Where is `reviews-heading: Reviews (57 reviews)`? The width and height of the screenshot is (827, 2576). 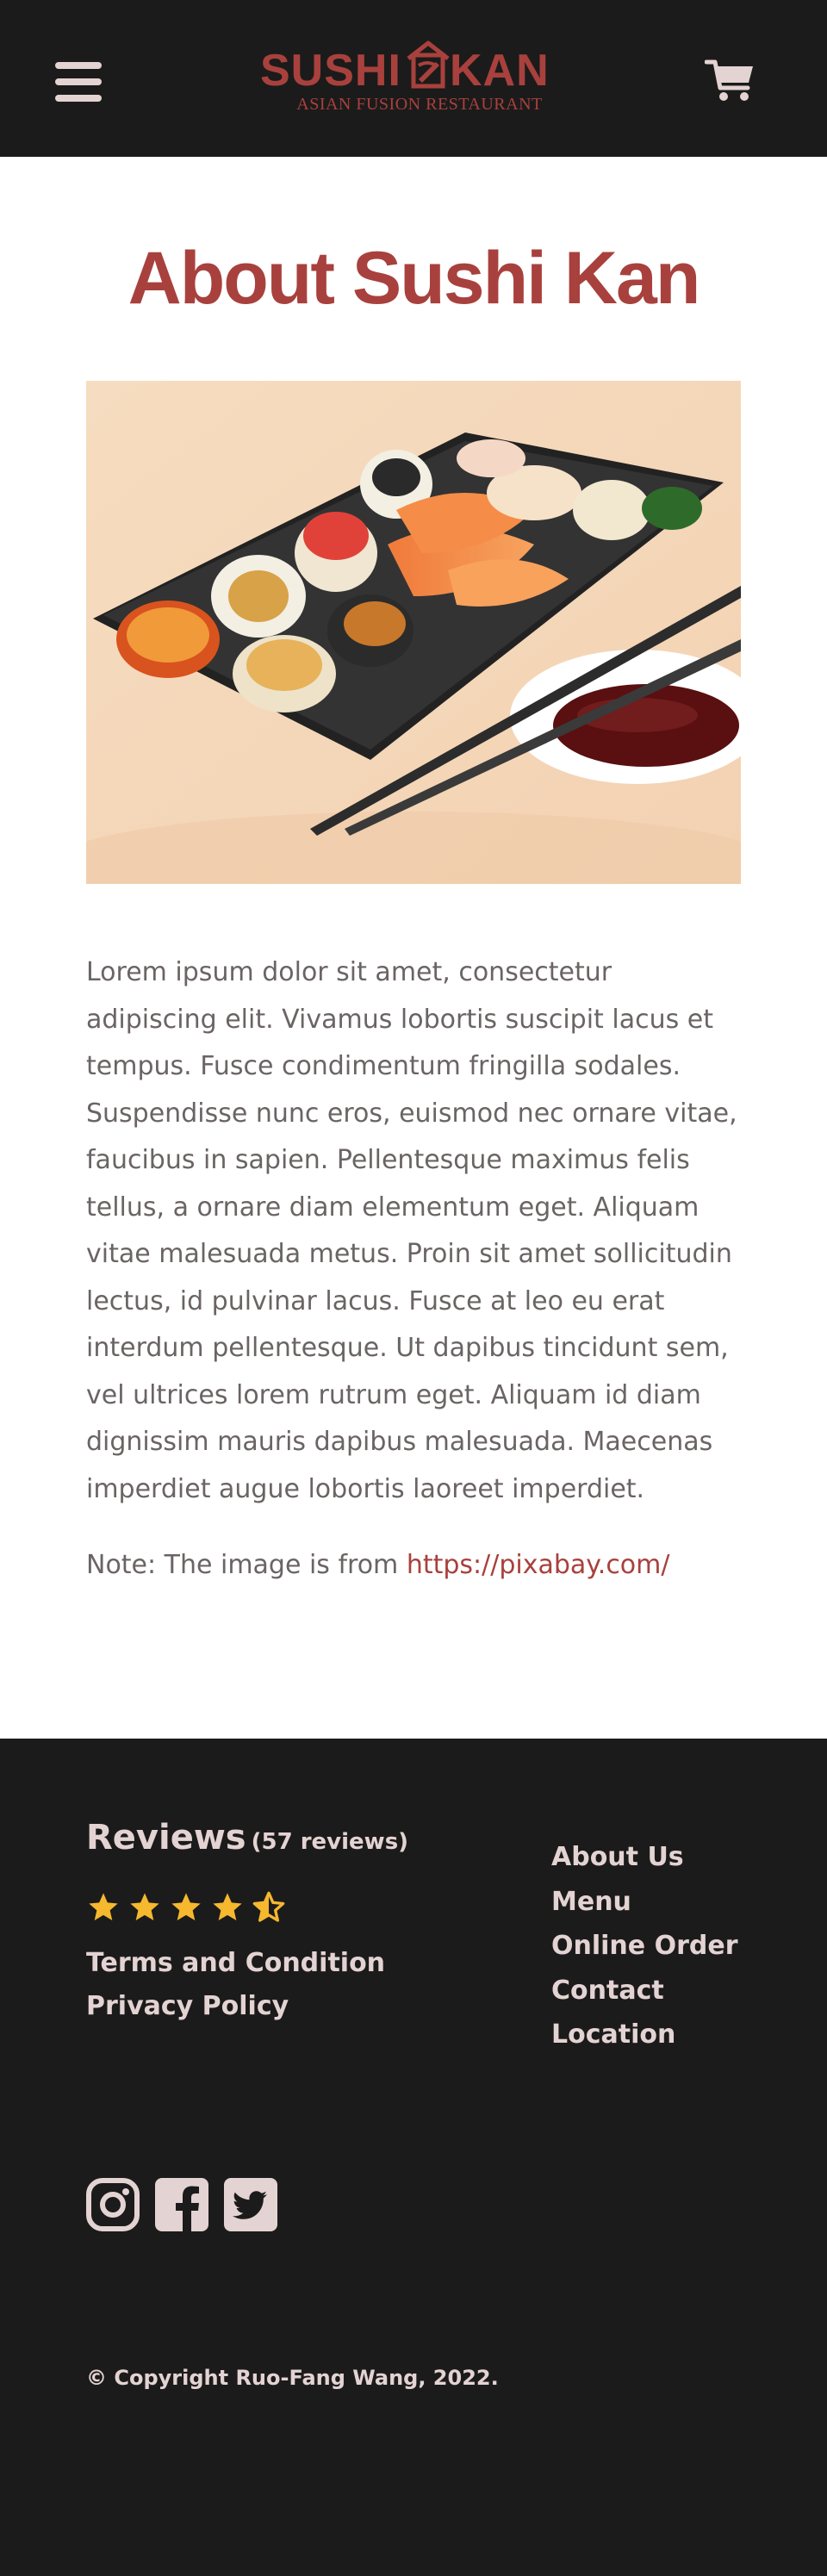 reviews-heading: Reviews (57 reviews) is located at coordinates (247, 1837).